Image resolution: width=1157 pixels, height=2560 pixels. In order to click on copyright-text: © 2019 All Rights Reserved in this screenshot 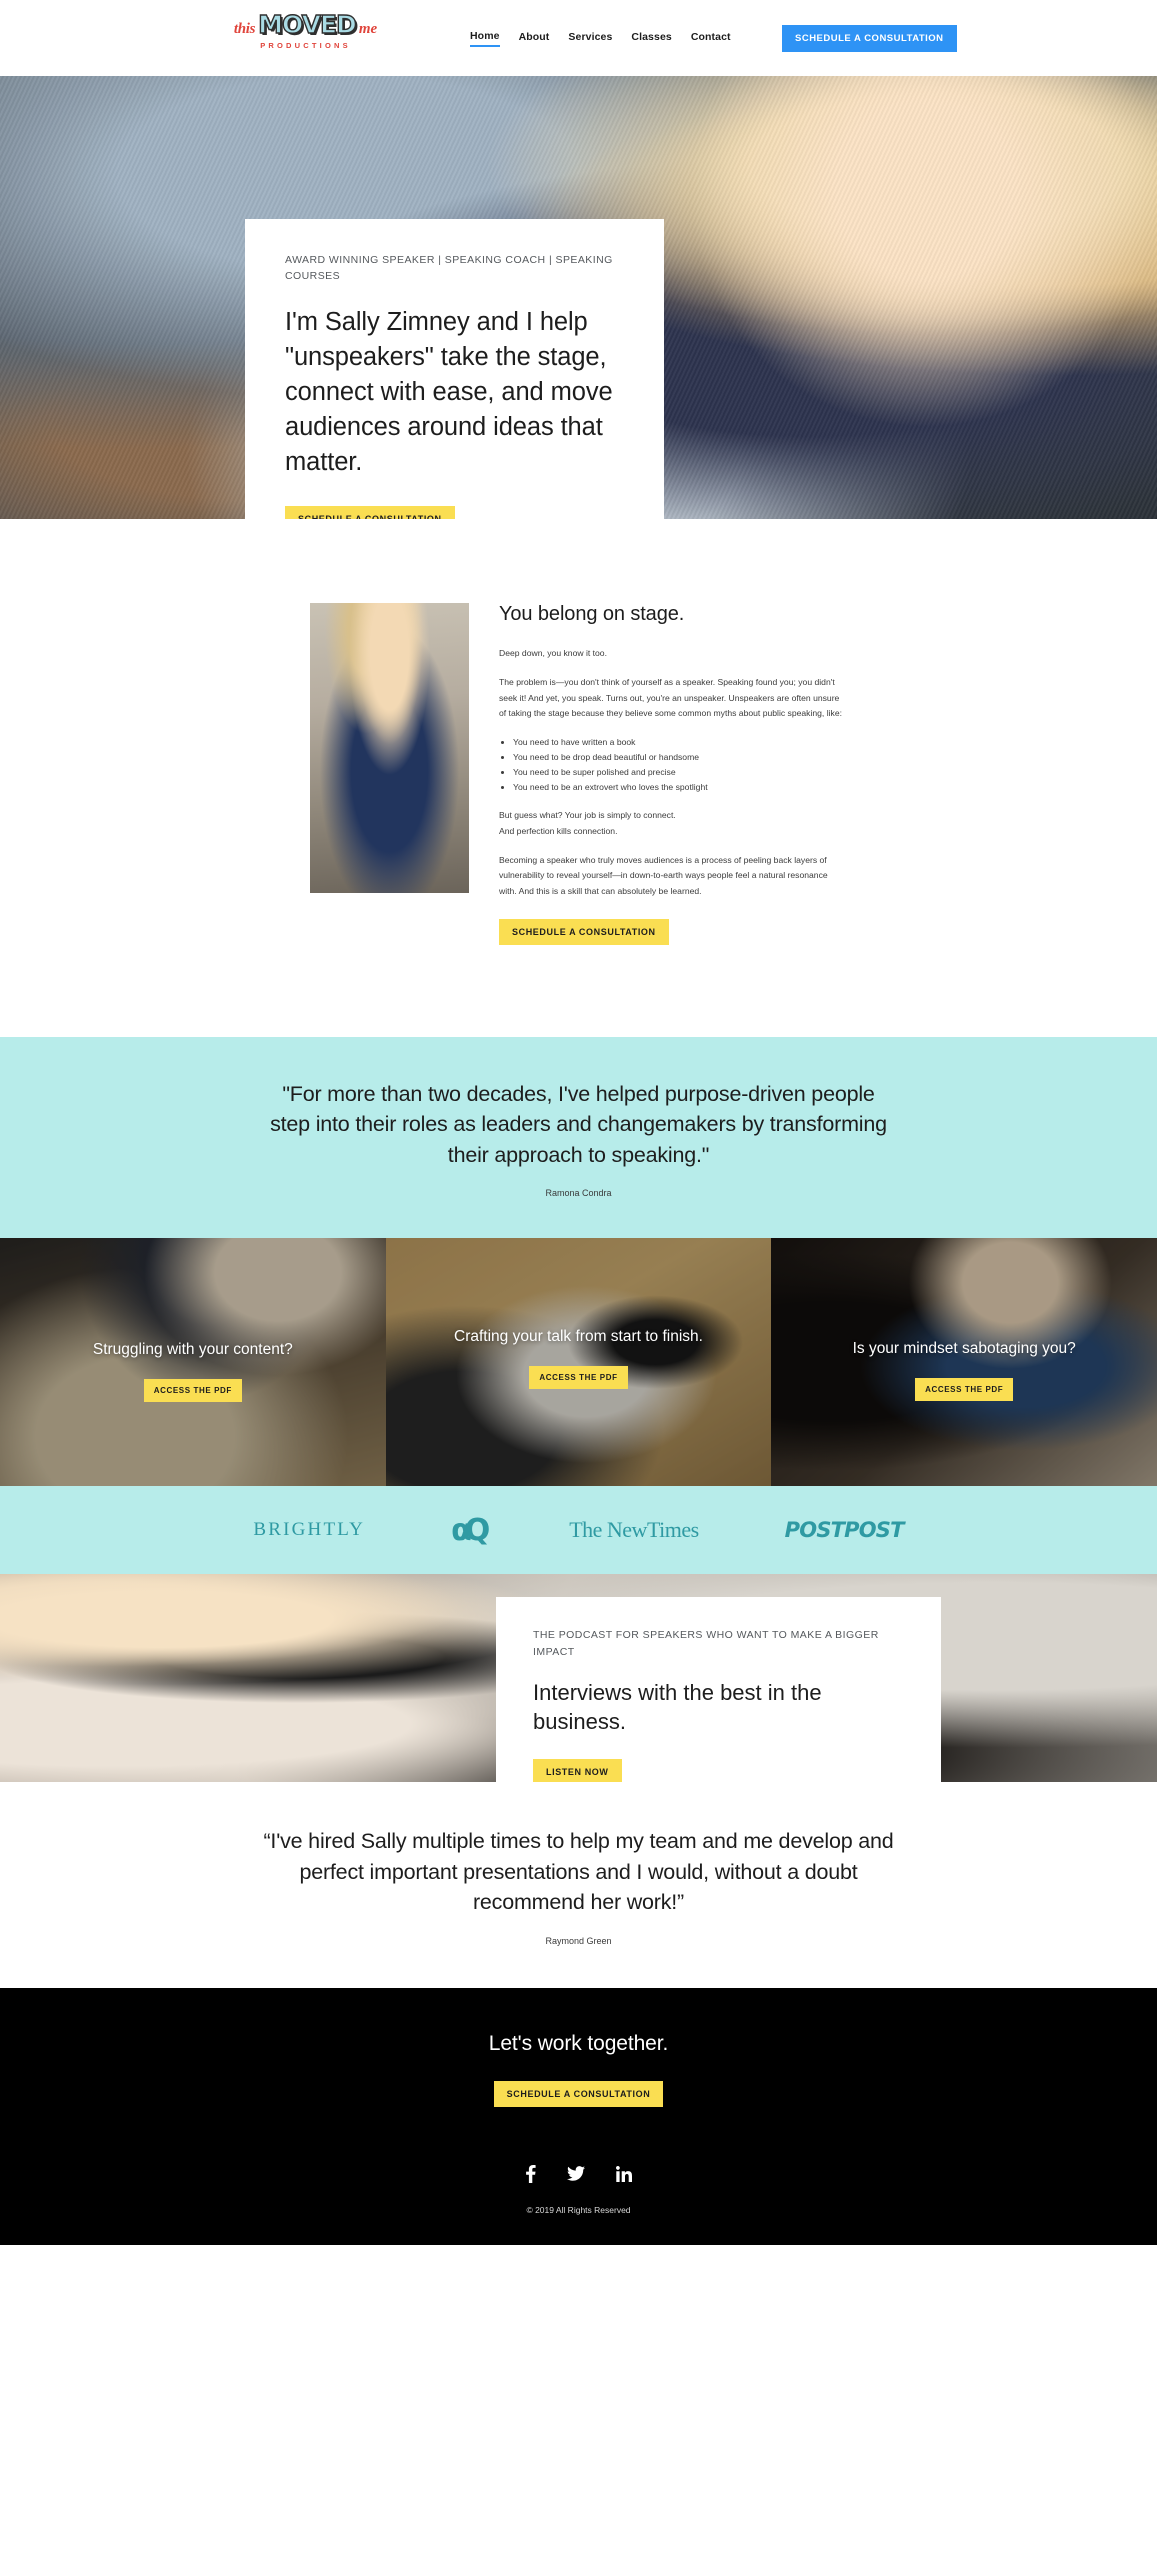, I will do `click(578, 2209)`.